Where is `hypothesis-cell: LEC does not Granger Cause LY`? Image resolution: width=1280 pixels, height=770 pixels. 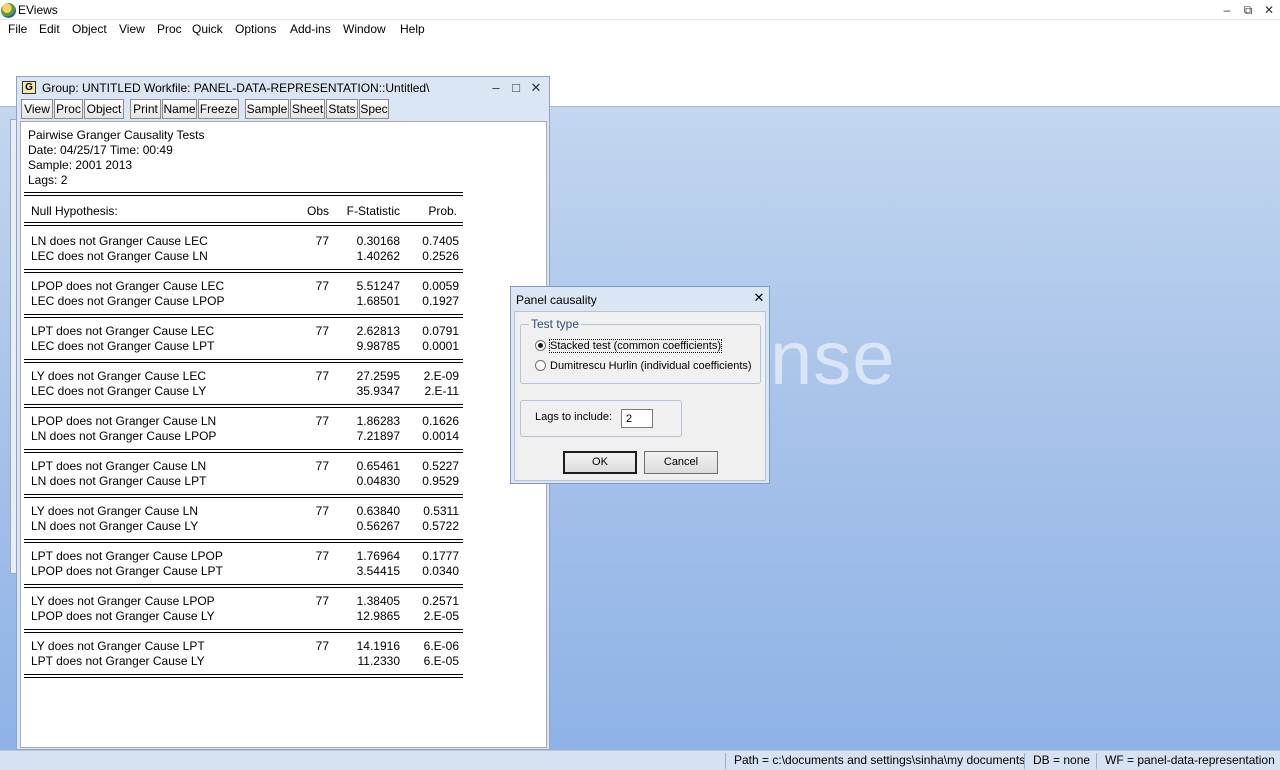 hypothesis-cell: LEC does not Granger Cause LY is located at coordinates (119, 391).